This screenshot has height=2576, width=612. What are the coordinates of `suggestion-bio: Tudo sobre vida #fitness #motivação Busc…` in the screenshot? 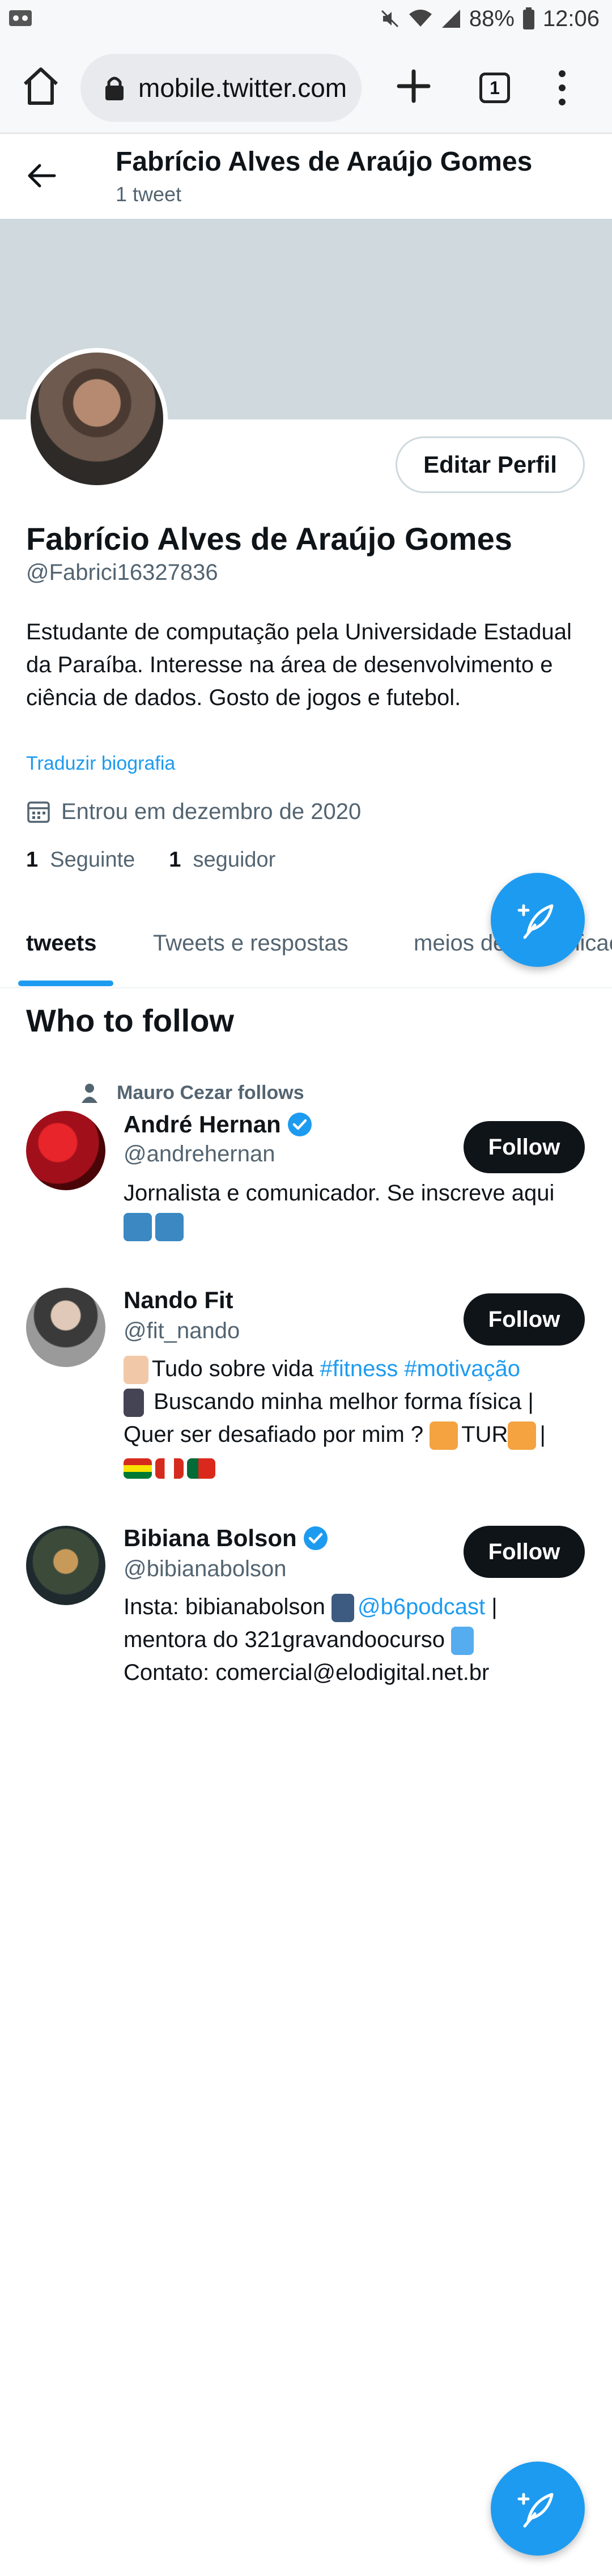 It's located at (356, 1418).